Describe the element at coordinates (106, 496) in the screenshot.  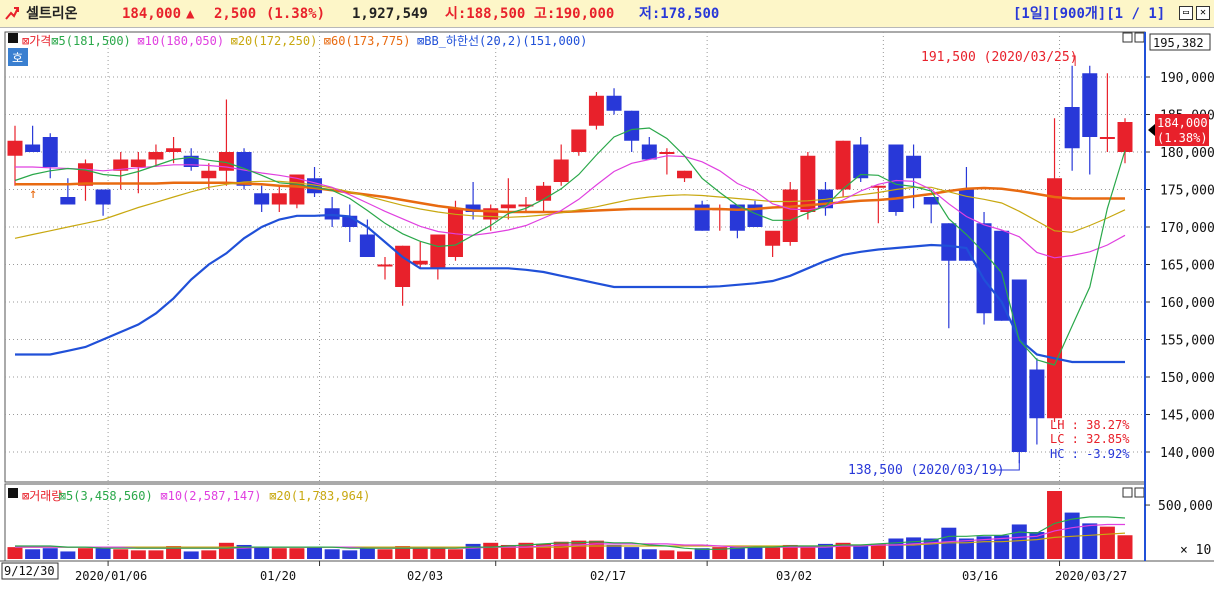
I see `volume-legend-item: ⊠5(3,458,560)` at that location.